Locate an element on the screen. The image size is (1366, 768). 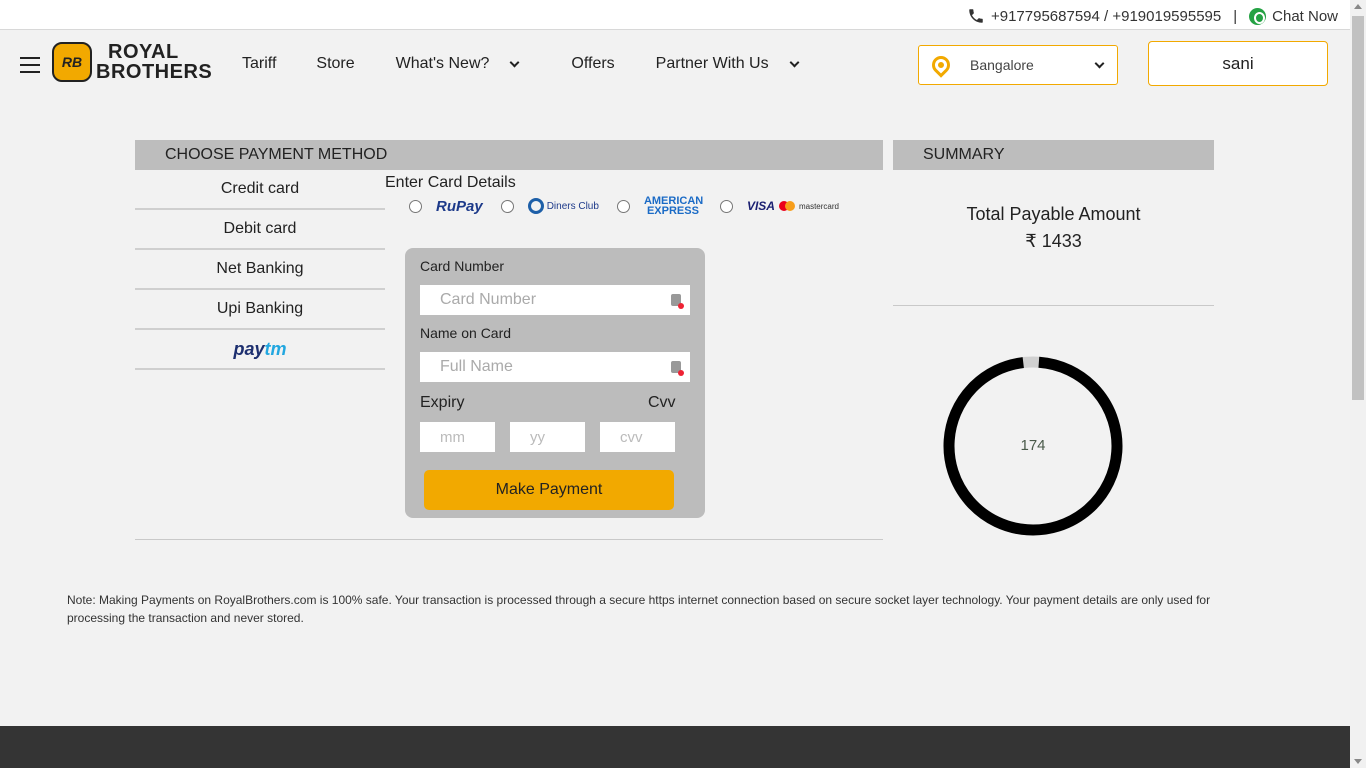
vertical-scrollbar is located at coordinates (1358, 384).